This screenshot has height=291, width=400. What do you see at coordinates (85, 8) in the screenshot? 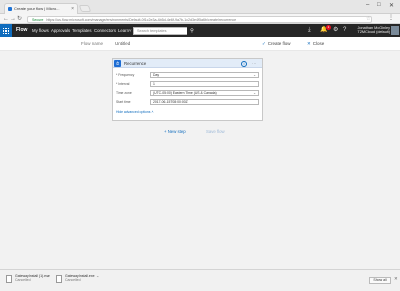
I see `new-tab-button` at bounding box center [85, 8].